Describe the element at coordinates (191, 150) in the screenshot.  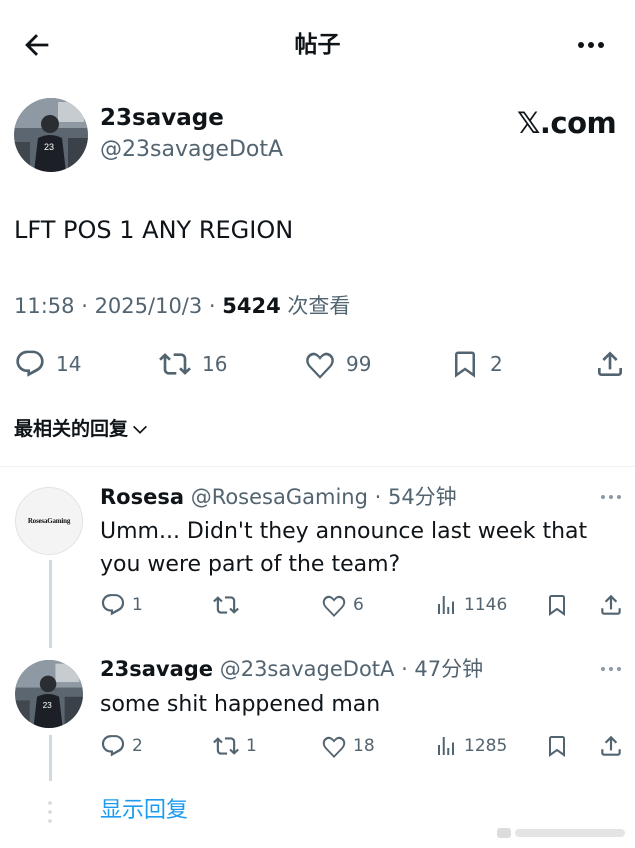
I see `author-handle: @23savageDotA` at that location.